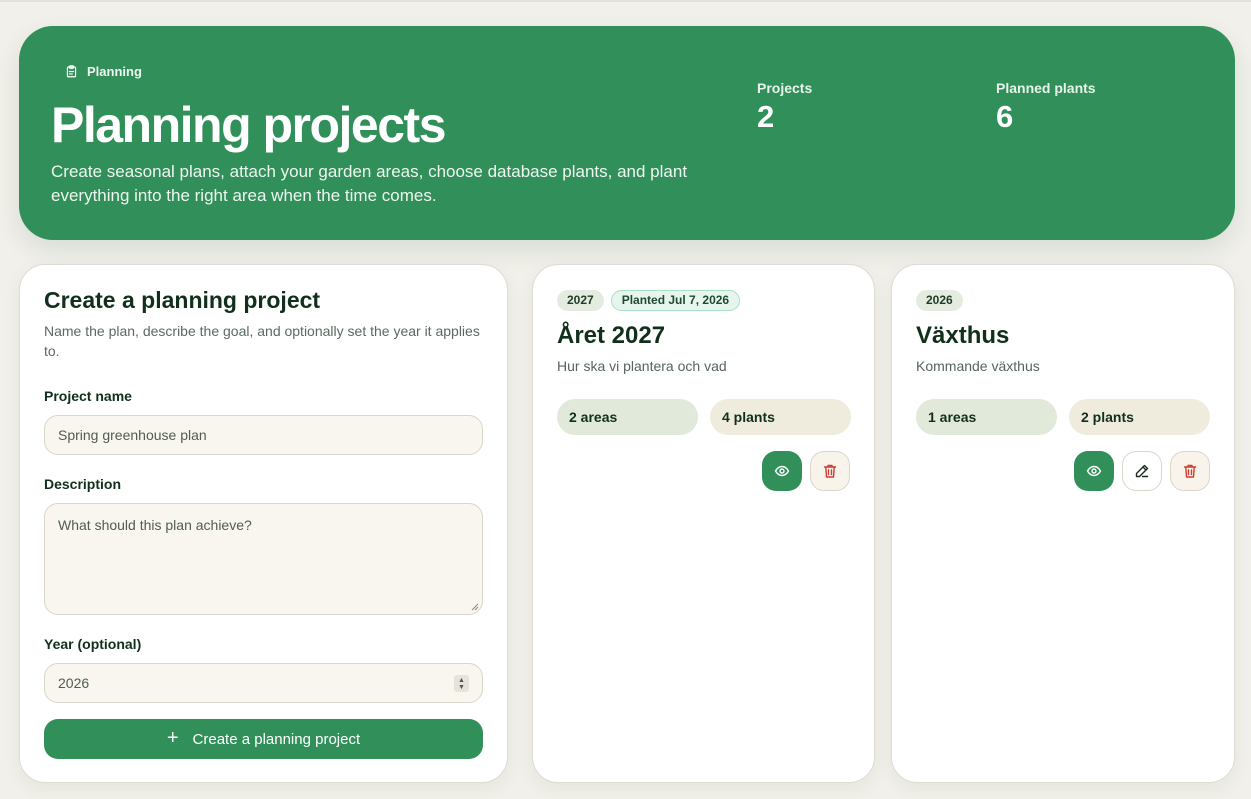 This screenshot has height=799, width=1251. Describe the element at coordinates (263, 559) in the screenshot. I see `description-textarea: What should this plan achieve?` at that location.